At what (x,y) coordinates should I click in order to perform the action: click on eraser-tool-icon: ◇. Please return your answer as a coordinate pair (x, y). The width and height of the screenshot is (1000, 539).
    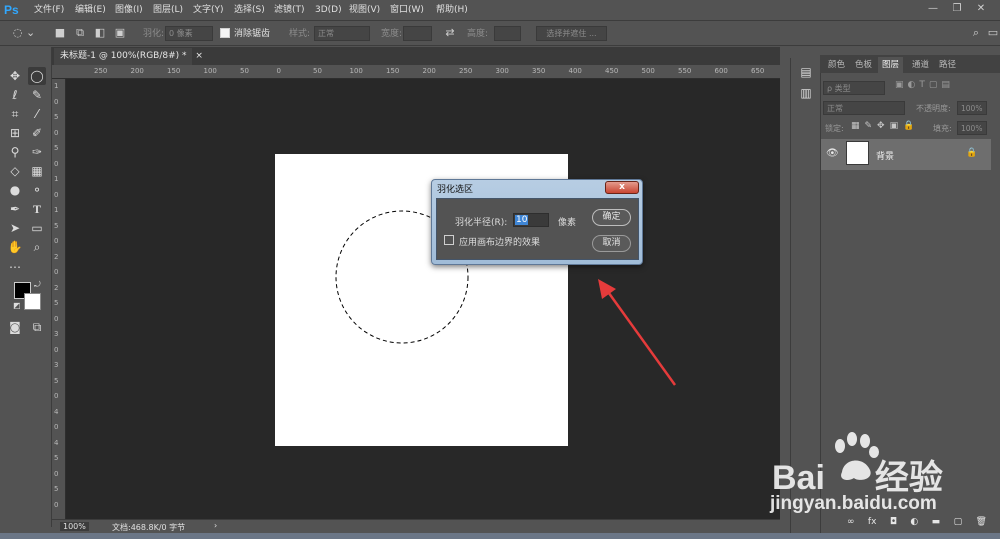
    Looking at the image, I should click on (15, 171).